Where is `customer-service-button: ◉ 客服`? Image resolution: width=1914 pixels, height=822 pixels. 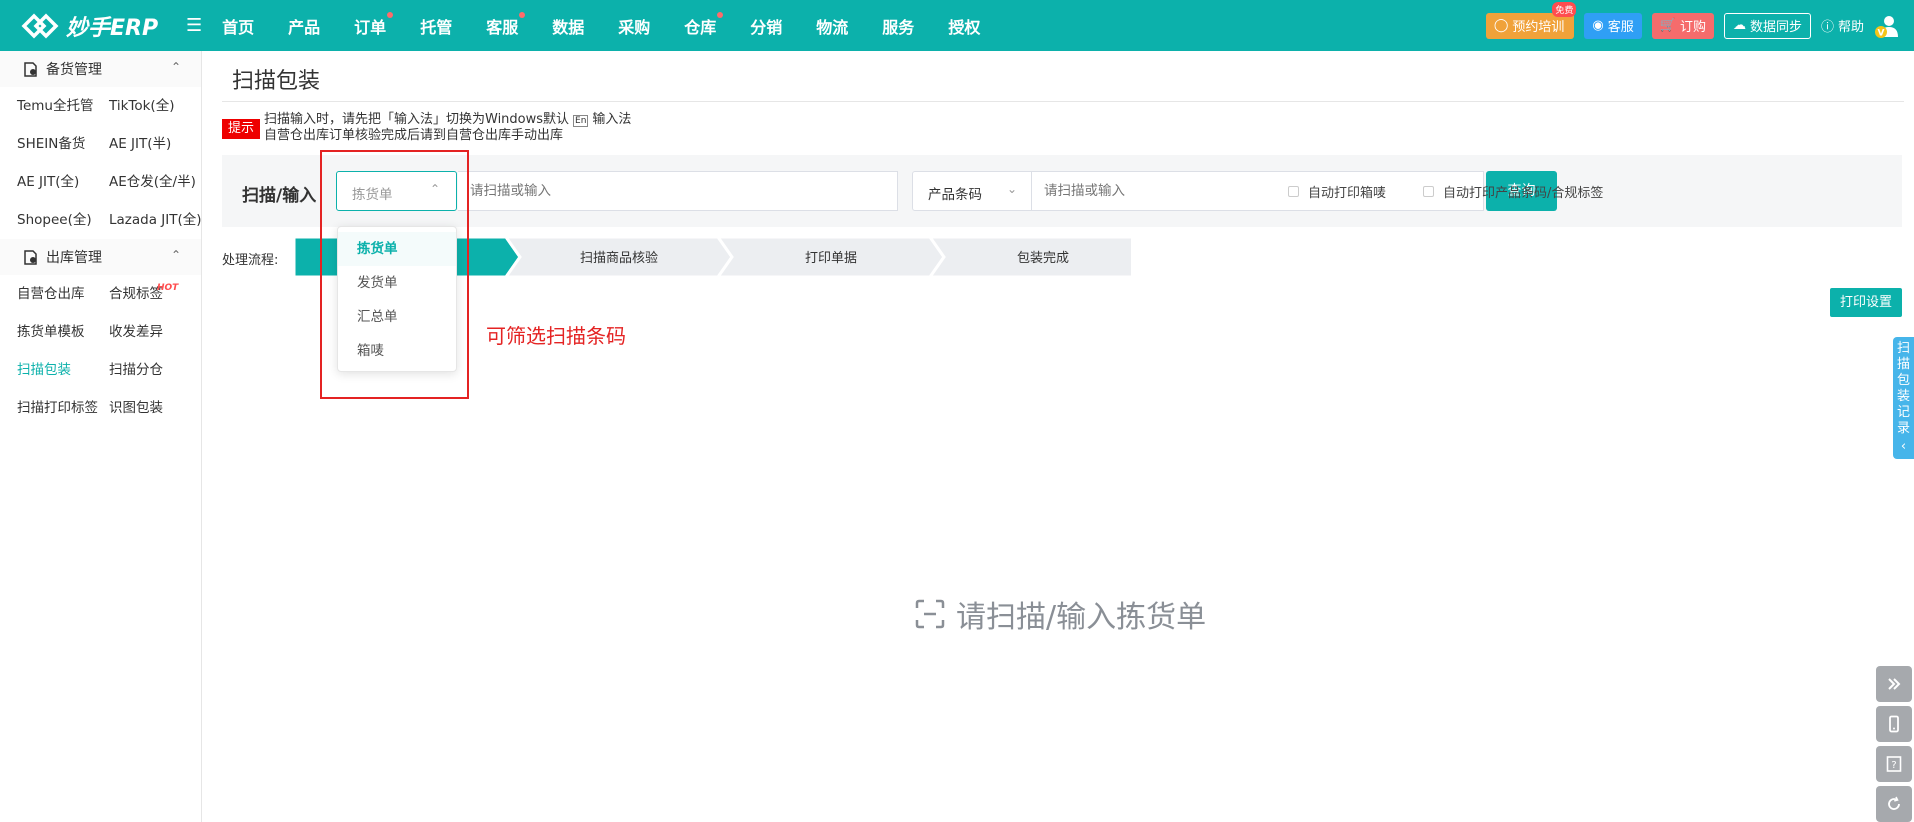
customer-service-button: ◉ 客服 is located at coordinates (1613, 25).